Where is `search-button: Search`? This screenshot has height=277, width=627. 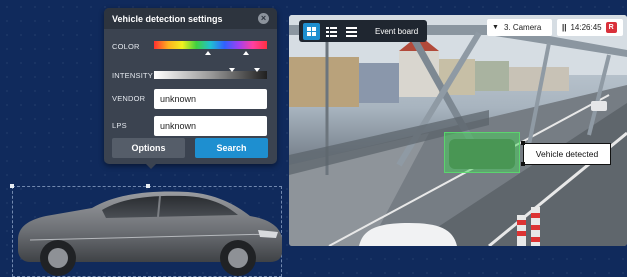
search-button: Search is located at coordinates (231, 148).